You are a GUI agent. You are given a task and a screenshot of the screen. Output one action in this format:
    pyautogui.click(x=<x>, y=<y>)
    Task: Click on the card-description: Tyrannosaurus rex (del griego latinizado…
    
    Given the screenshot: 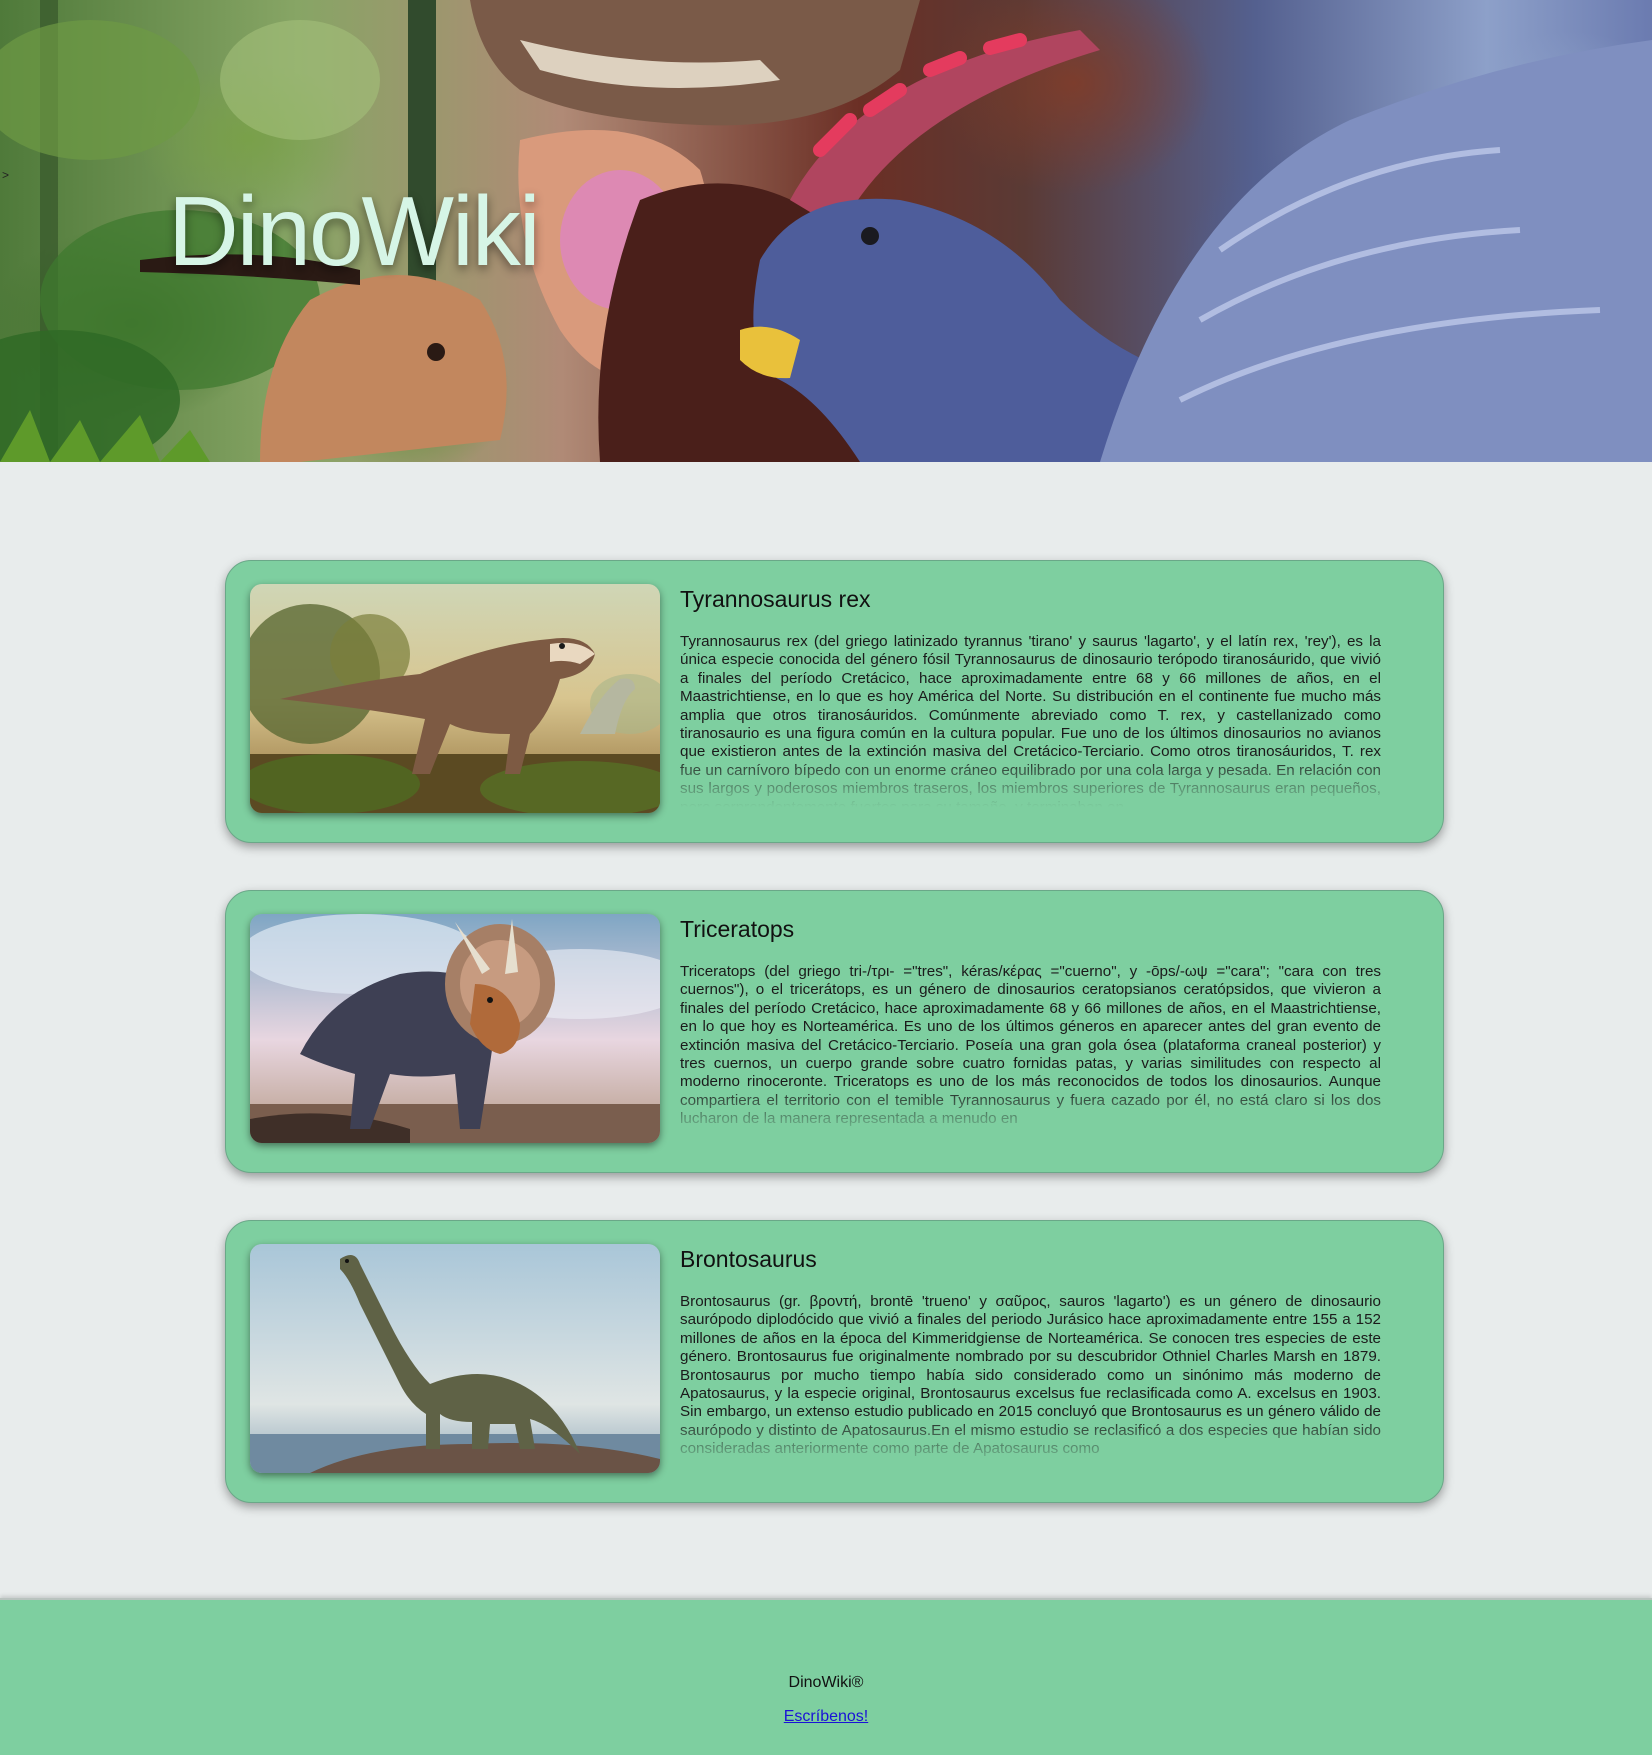 What is the action you would take?
    pyautogui.click(x=1030, y=720)
    